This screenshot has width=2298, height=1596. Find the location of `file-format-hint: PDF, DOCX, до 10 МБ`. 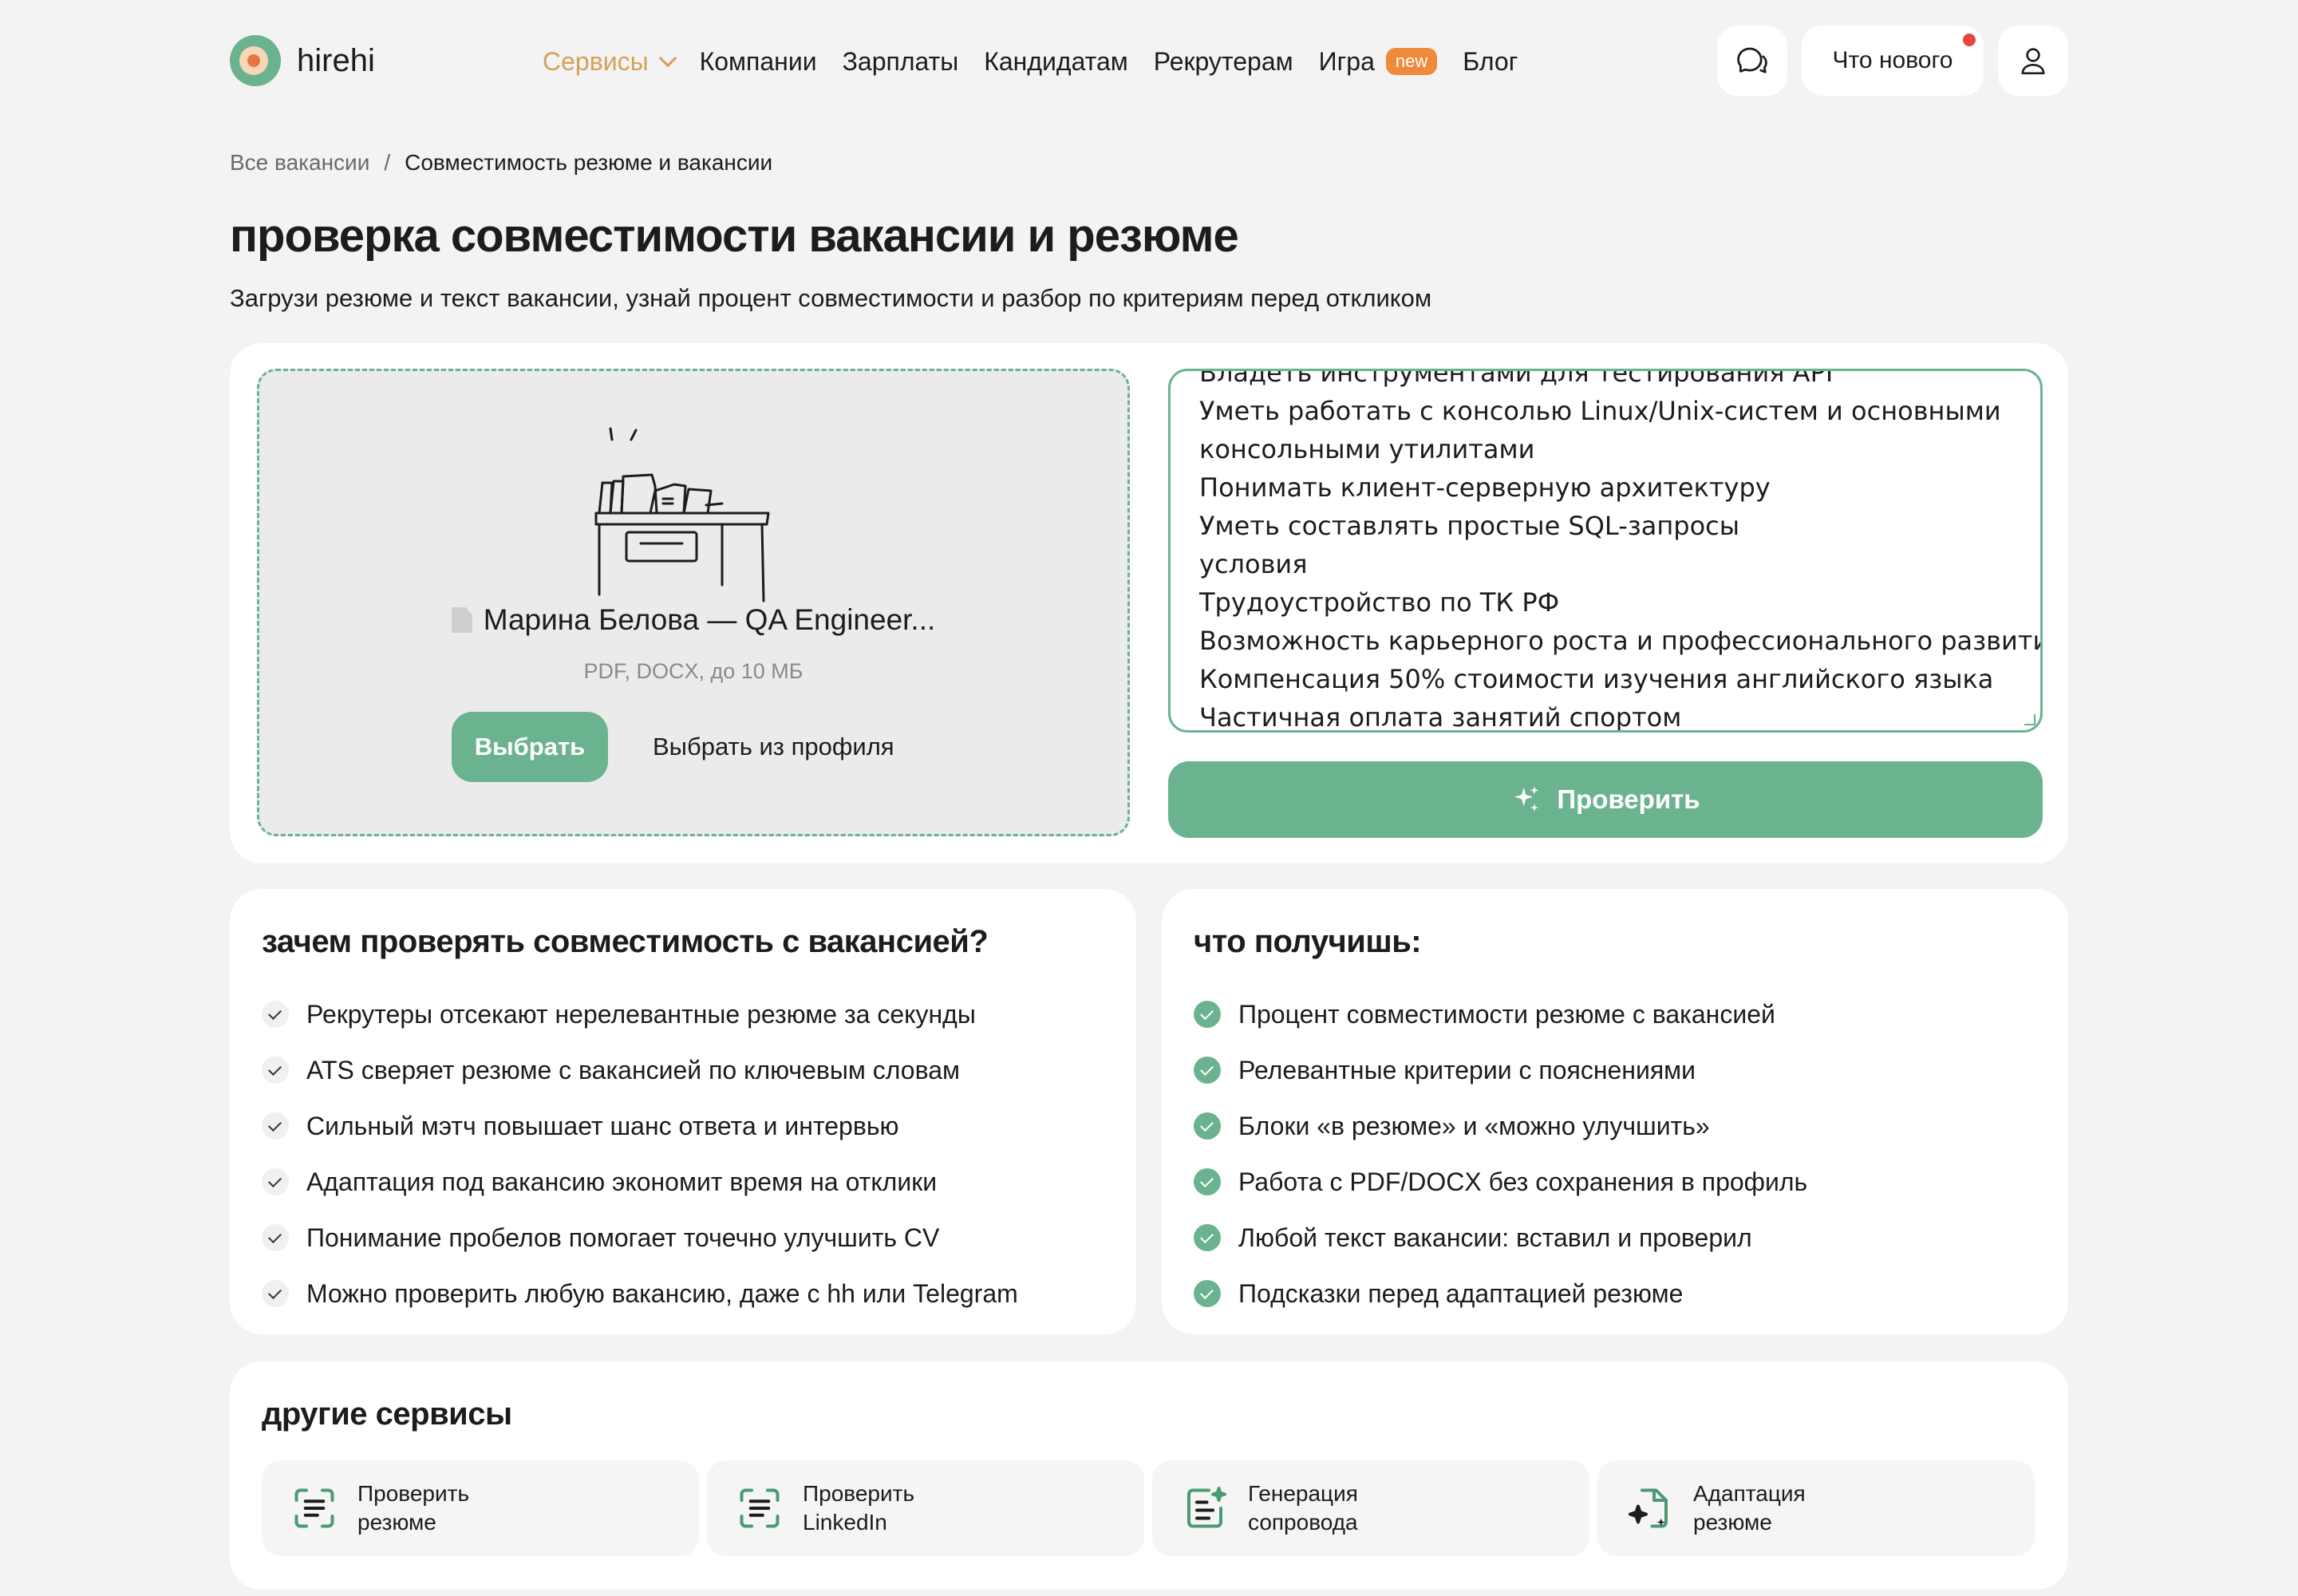

file-format-hint: PDF, DOCX, до 10 МБ is located at coordinates (694, 671).